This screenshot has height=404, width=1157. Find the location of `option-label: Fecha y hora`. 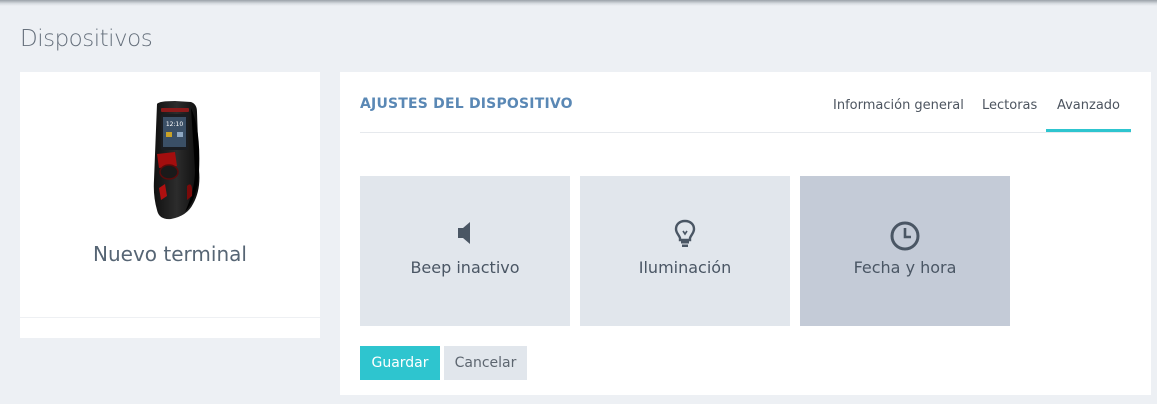

option-label: Fecha y hora is located at coordinates (905, 267).